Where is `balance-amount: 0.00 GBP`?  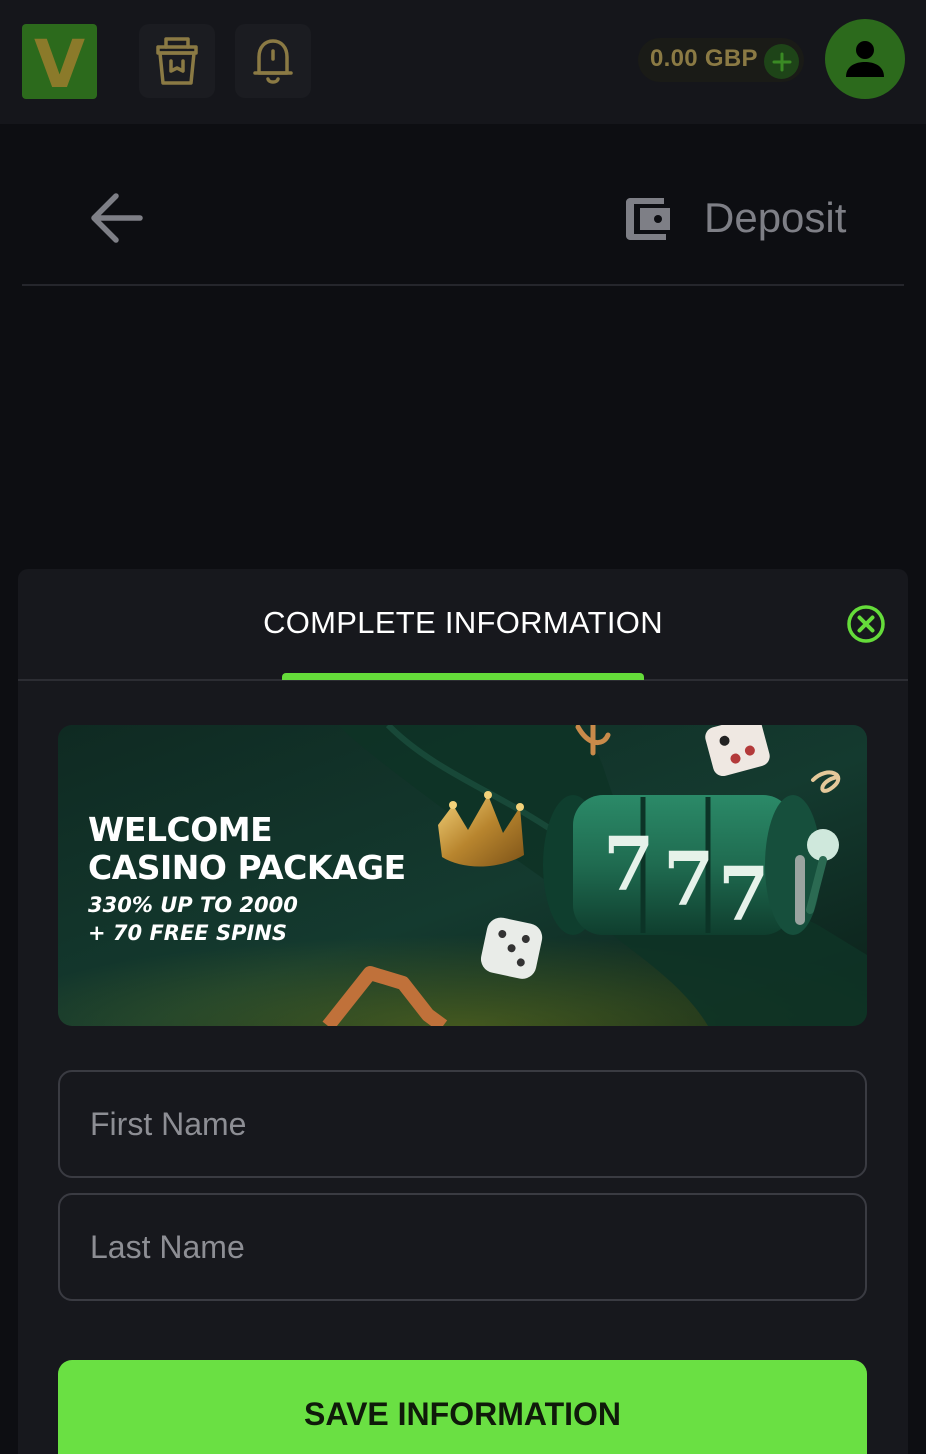 balance-amount: 0.00 GBP is located at coordinates (704, 58).